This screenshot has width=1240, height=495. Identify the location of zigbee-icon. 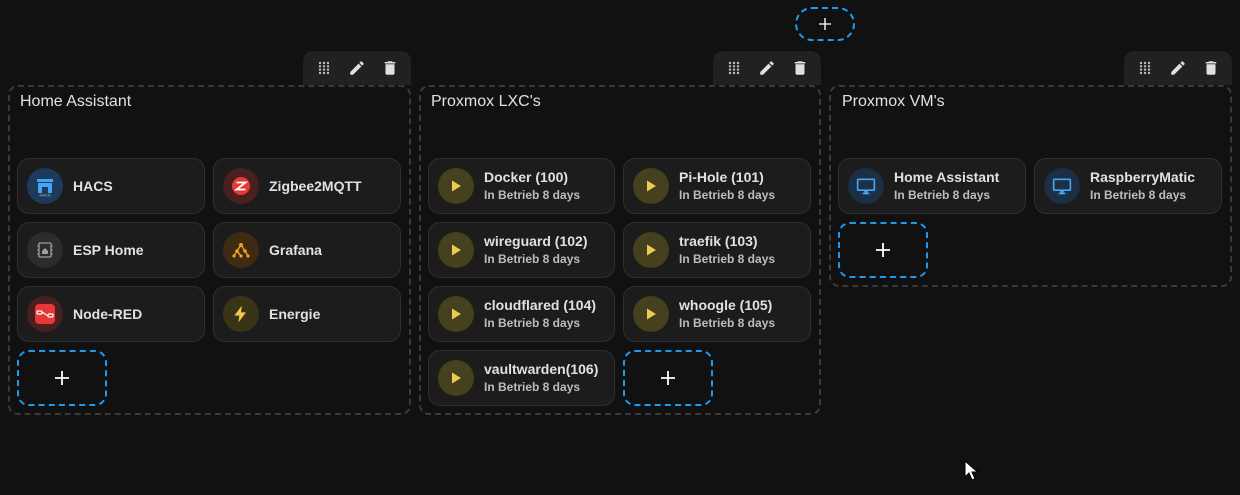
(241, 186).